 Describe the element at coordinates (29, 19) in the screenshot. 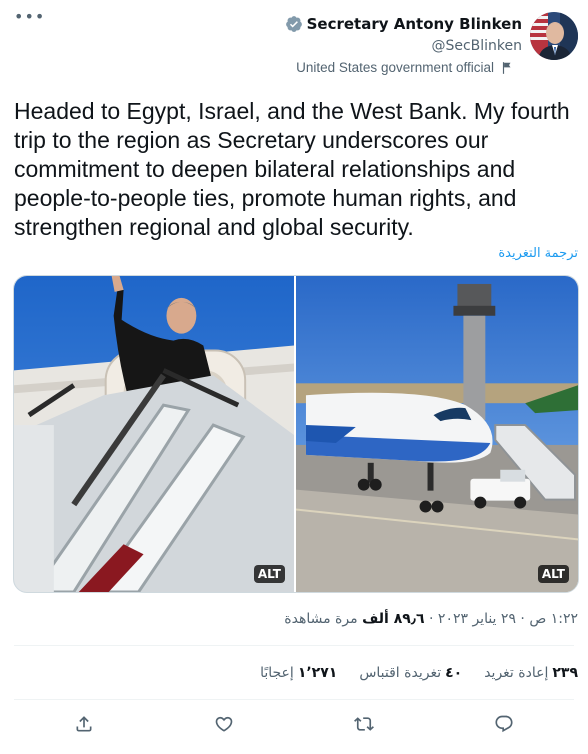

I see `more-options-icon: •••` at that location.